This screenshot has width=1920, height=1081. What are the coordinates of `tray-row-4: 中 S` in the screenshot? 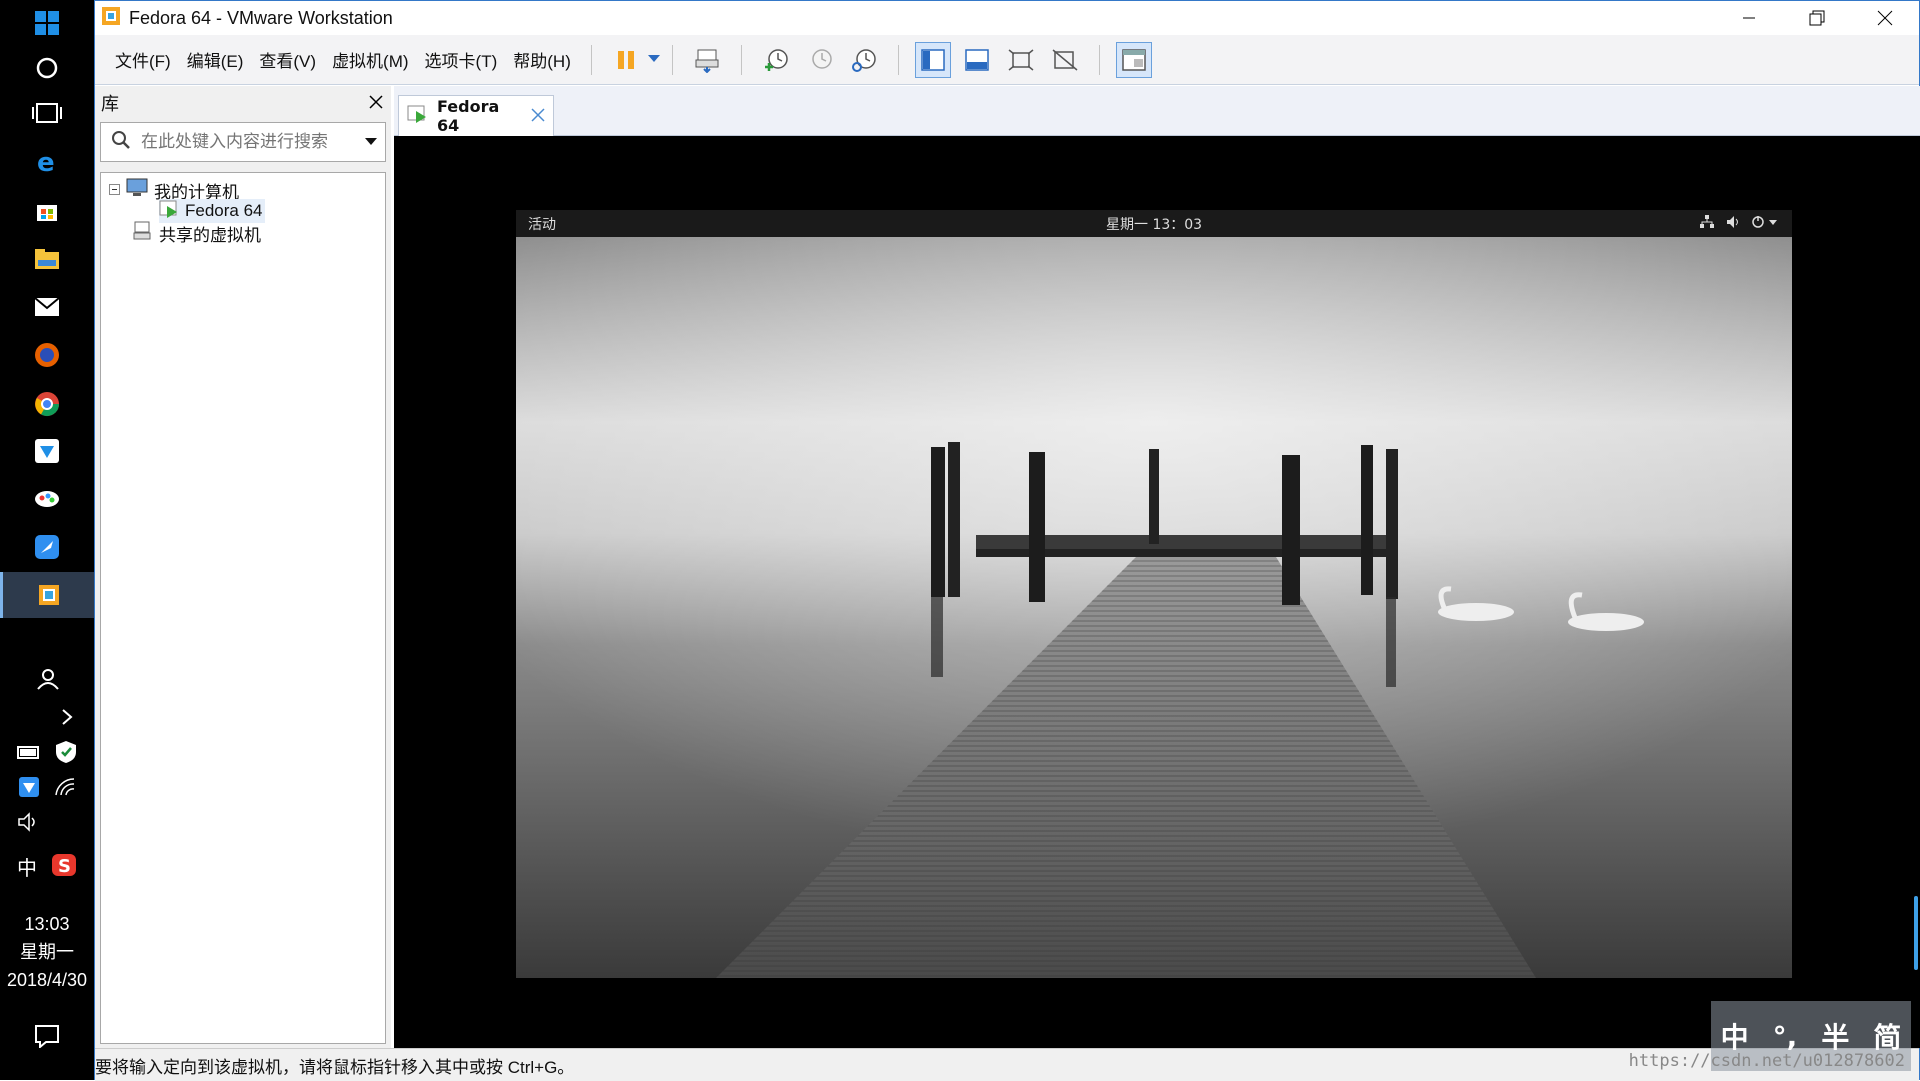 It's located at (47, 866).